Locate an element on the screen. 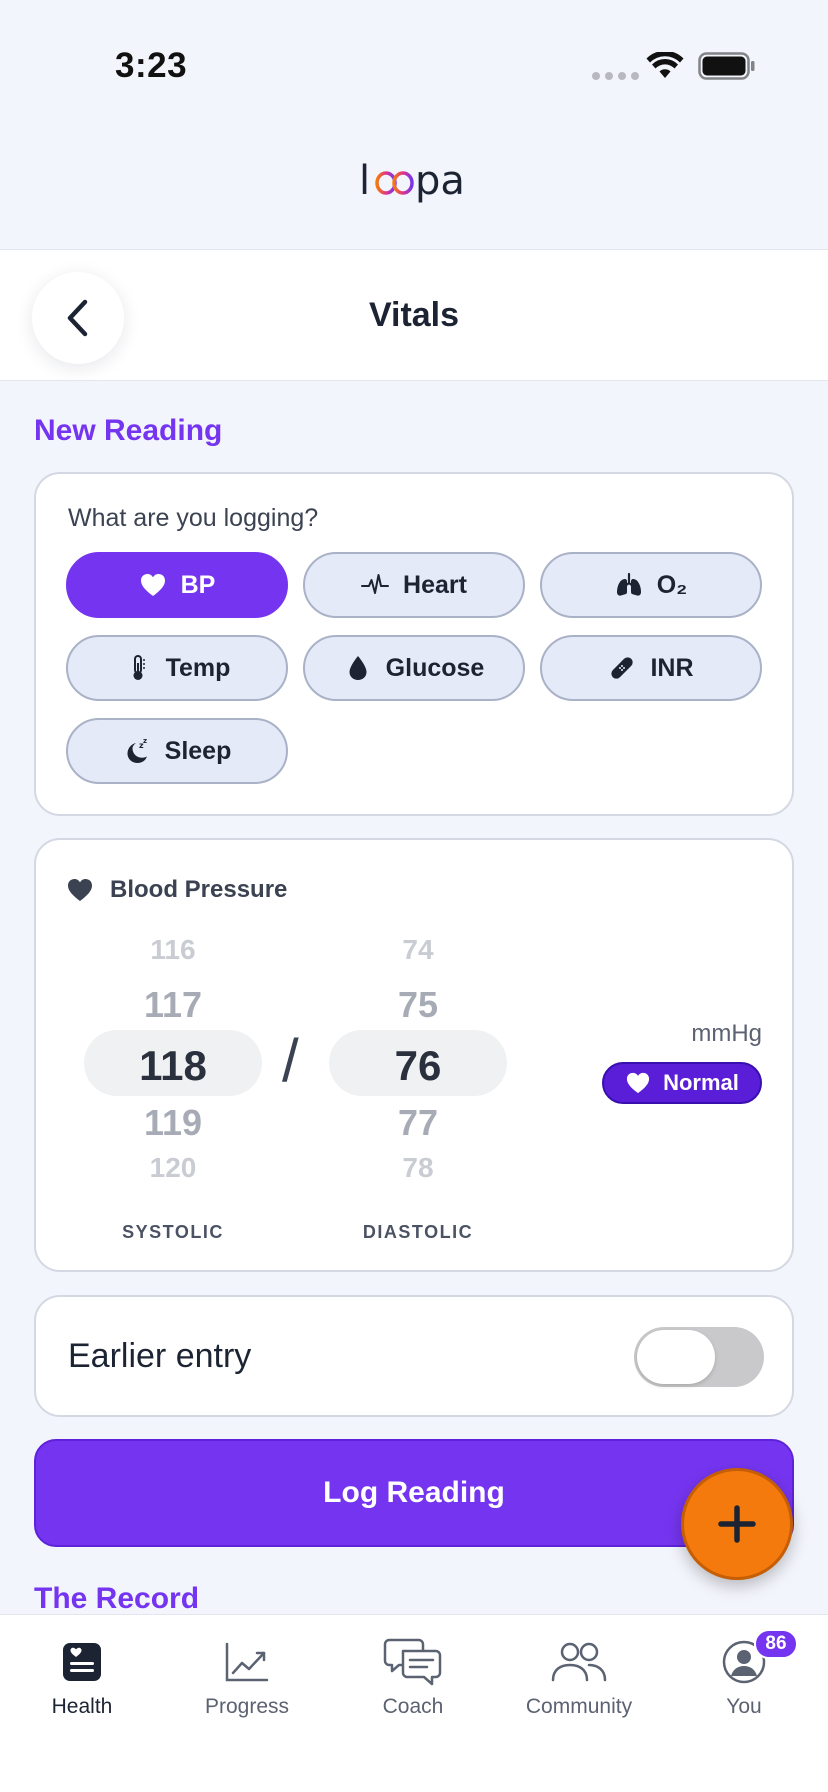 The width and height of the screenshot is (828, 1792). systolic-label: SYSTOLIC is located at coordinates (173, 1232).